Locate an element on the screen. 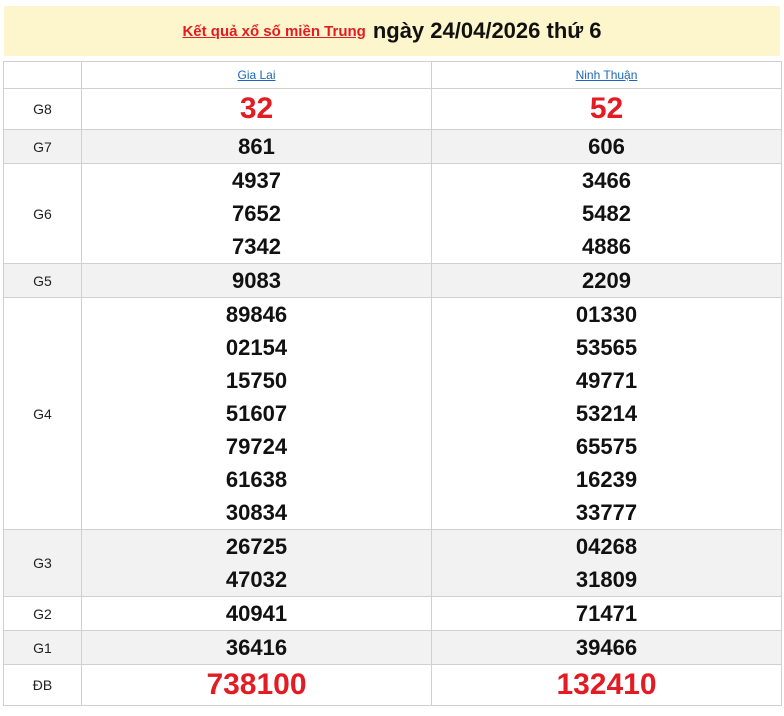 The image size is (784, 716). prize-number: 39466 is located at coordinates (606, 647).